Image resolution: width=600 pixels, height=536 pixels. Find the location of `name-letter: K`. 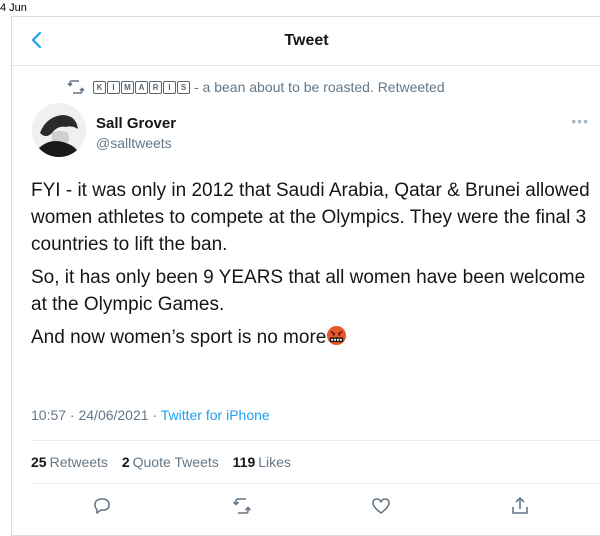

name-letter: K is located at coordinates (99, 87).